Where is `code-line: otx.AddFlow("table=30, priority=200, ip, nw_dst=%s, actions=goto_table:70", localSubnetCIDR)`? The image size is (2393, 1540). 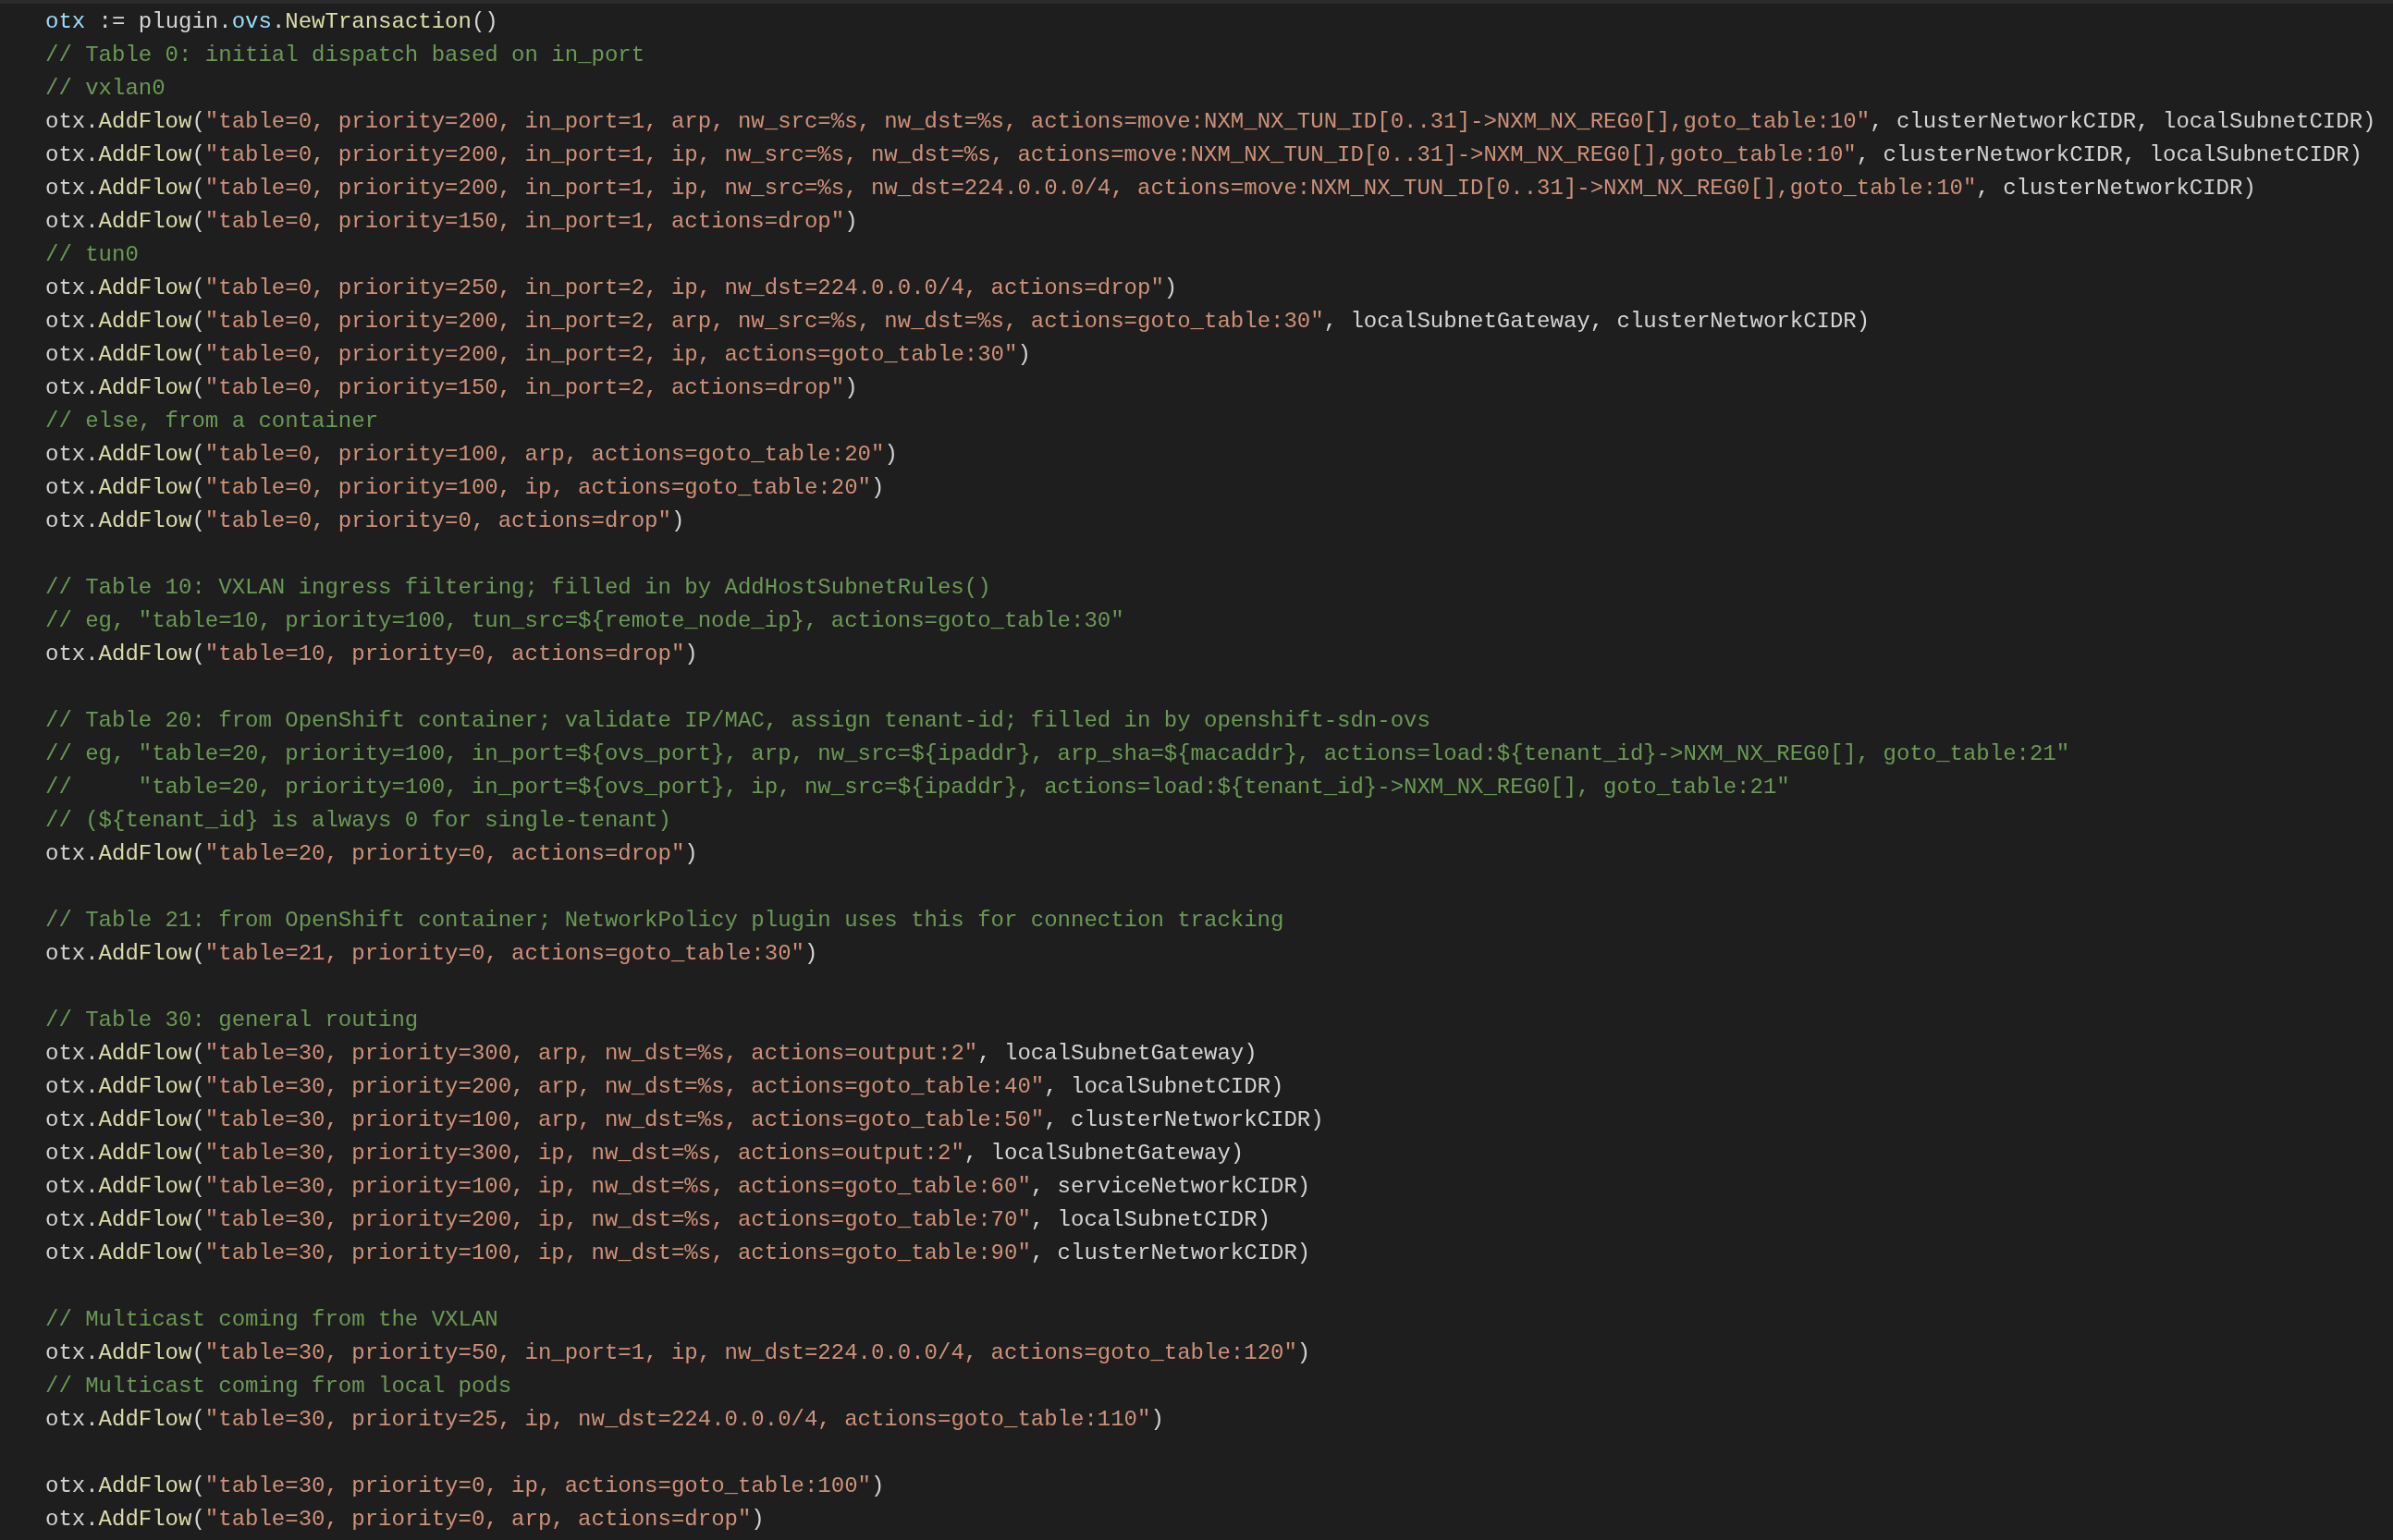
code-line: otx.AddFlow("table=30, priority=200, ip, nw_dst=%s, actions=goto_table:70", localSubnetCIDR) is located at coordinates (658, 1220).